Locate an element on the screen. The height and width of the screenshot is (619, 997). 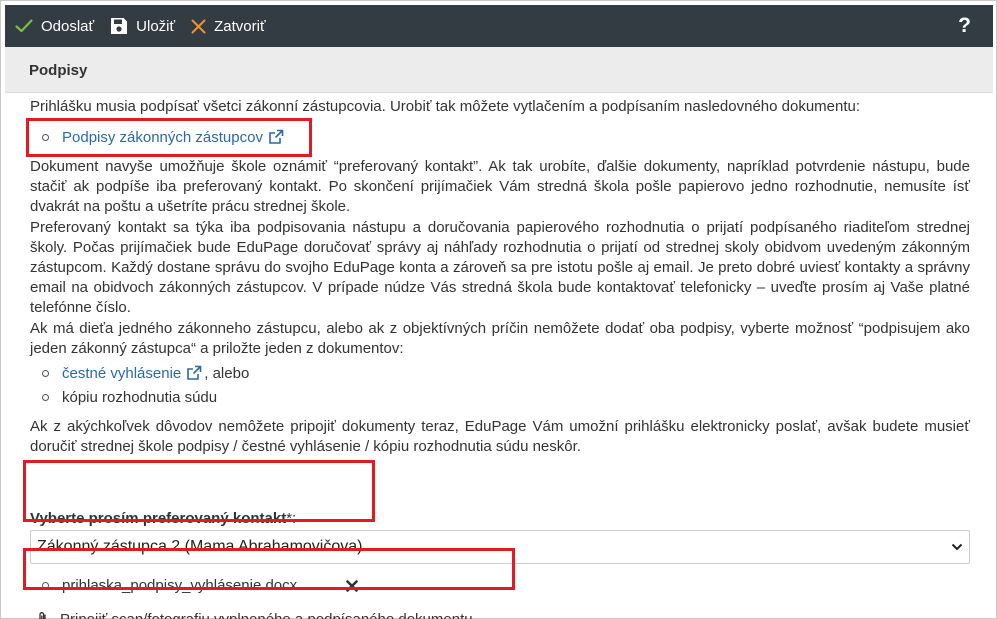
declaration-suffix: , alebo is located at coordinates (227, 373).